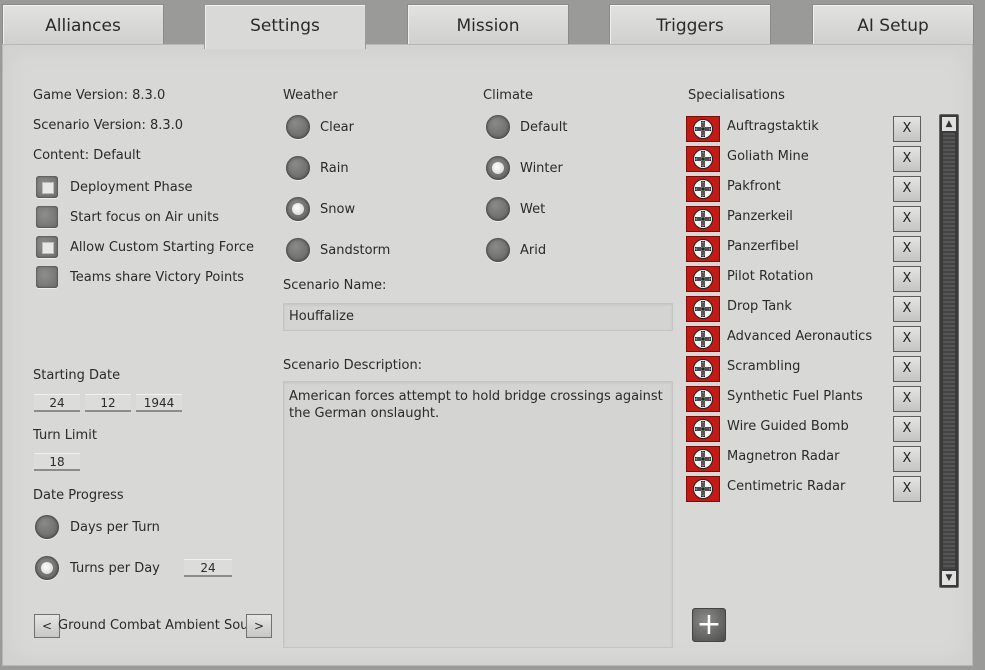 This screenshot has width=985, height=670. Describe the element at coordinates (355, 250) in the screenshot. I see `weather-sandstorm-label: Sandstorm` at that location.